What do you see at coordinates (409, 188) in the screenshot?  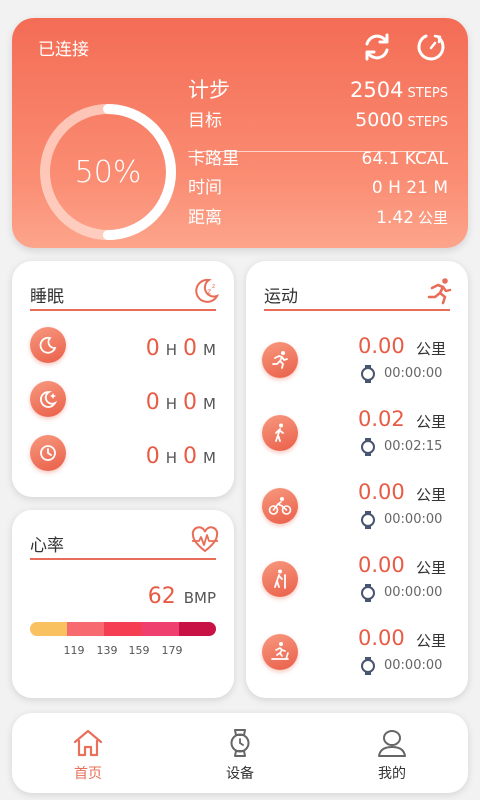 I see `time-value: 0 H 21 M` at bounding box center [409, 188].